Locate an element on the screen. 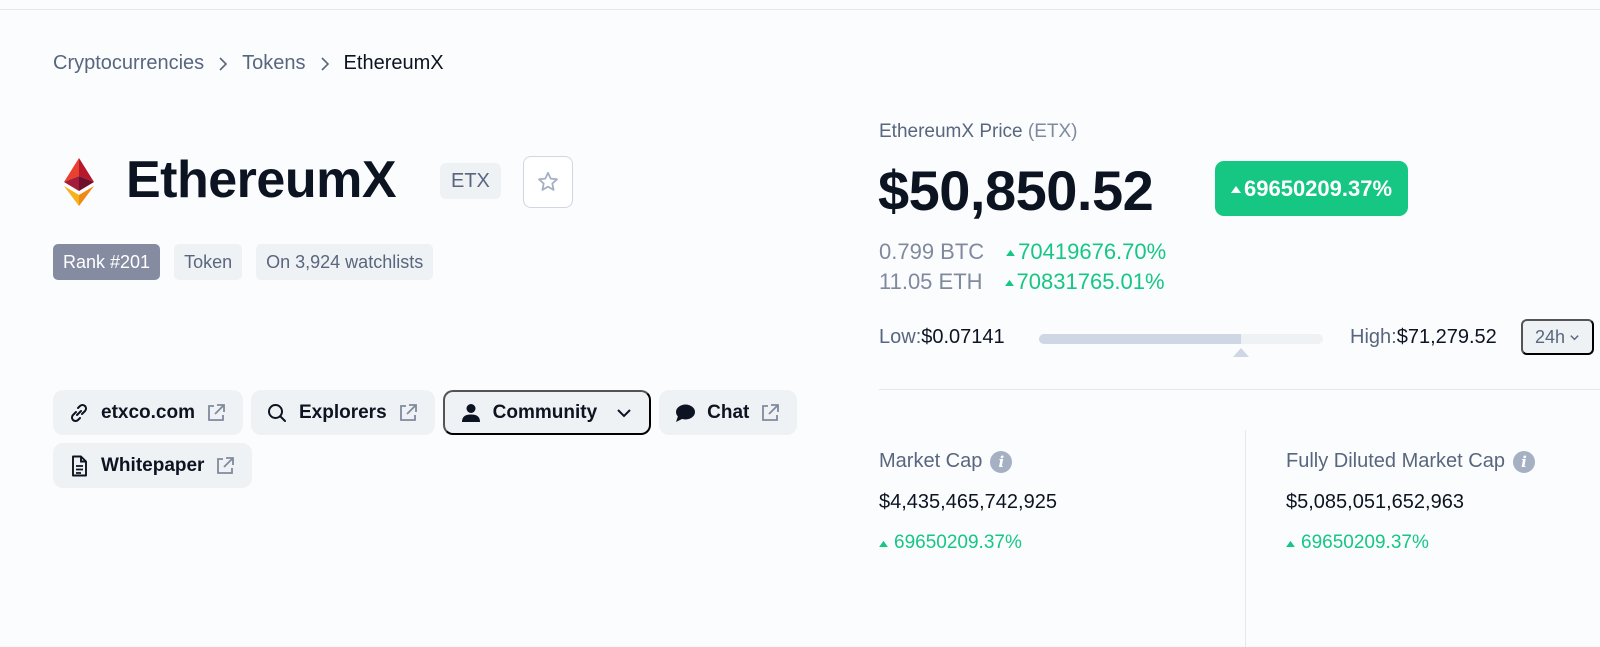  price-change-badge: 69650209.37% is located at coordinates (1312, 188).